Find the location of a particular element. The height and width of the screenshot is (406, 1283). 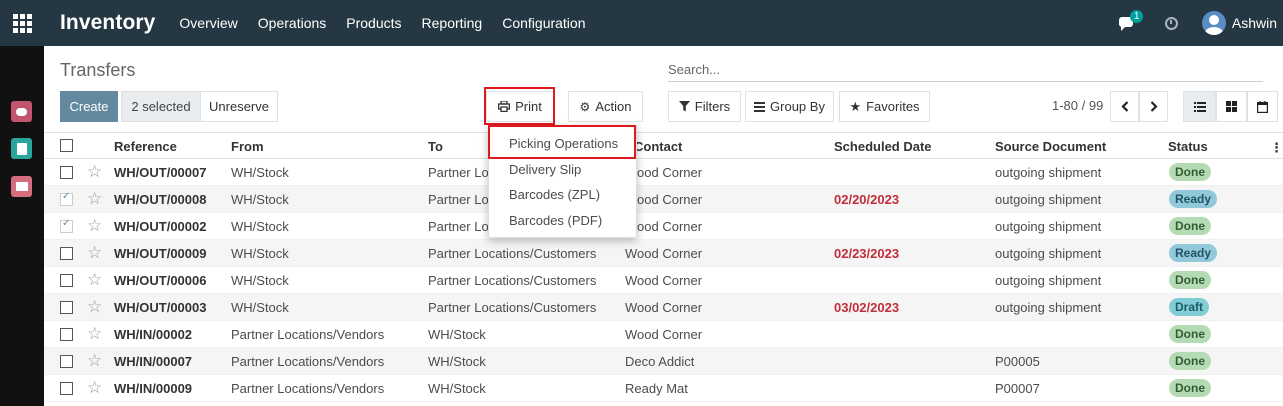

menu-item-delivery-slip: Delivery Slip is located at coordinates (545, 169).